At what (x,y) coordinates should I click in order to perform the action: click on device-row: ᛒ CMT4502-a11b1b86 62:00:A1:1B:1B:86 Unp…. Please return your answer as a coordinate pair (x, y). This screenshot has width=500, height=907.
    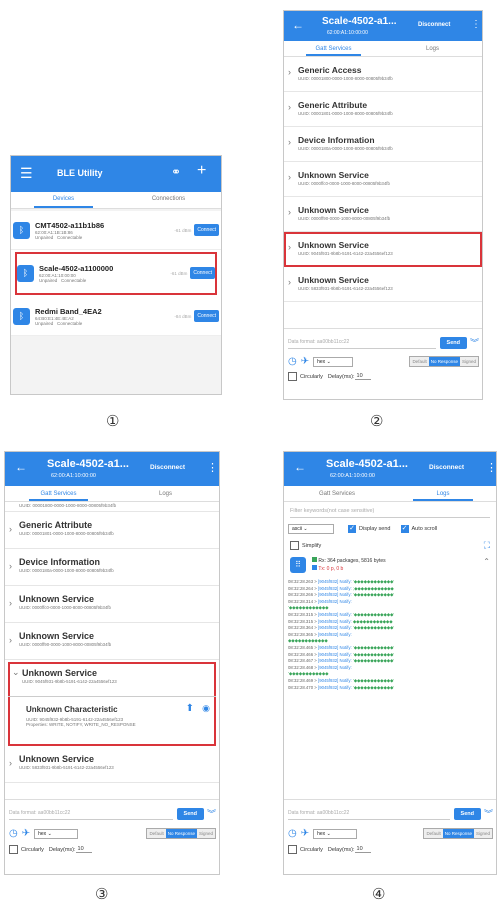
    Looking at the image, I should click on (116, 230).